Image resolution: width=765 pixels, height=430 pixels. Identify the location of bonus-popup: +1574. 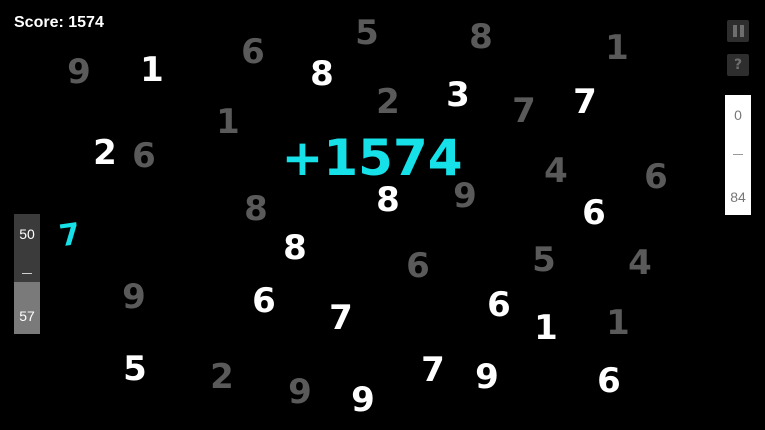
(372, 158).